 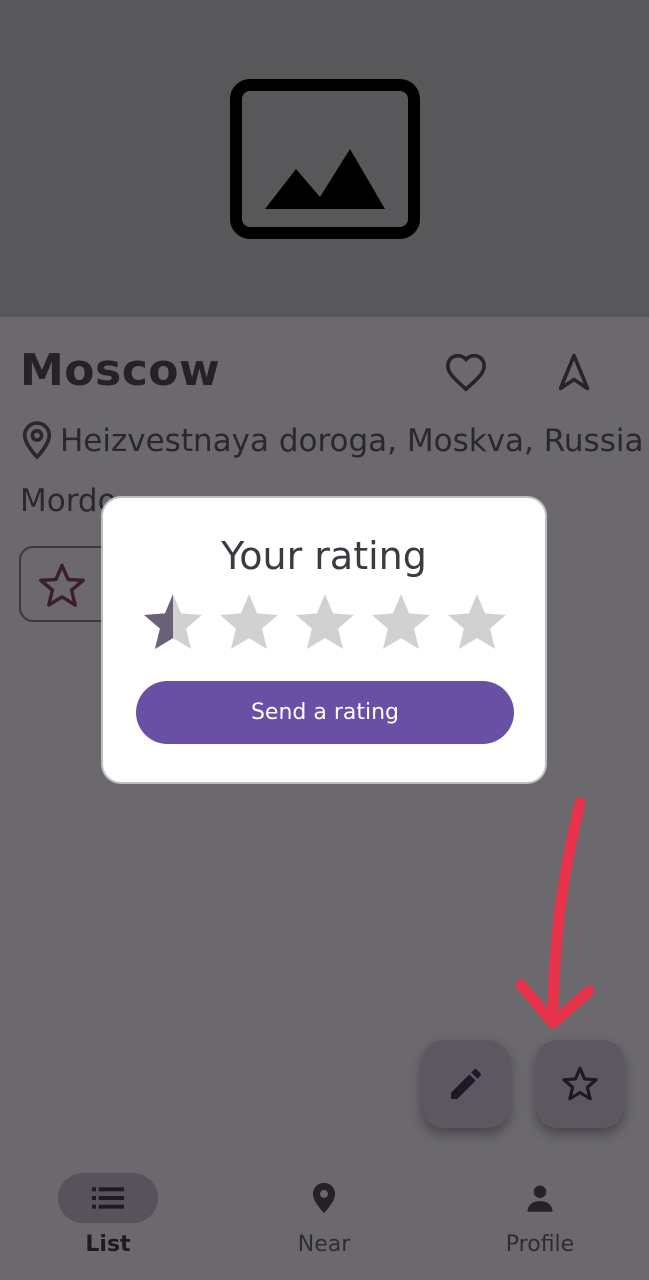 I want to click on rate-button, so click(x=580, y=1084).